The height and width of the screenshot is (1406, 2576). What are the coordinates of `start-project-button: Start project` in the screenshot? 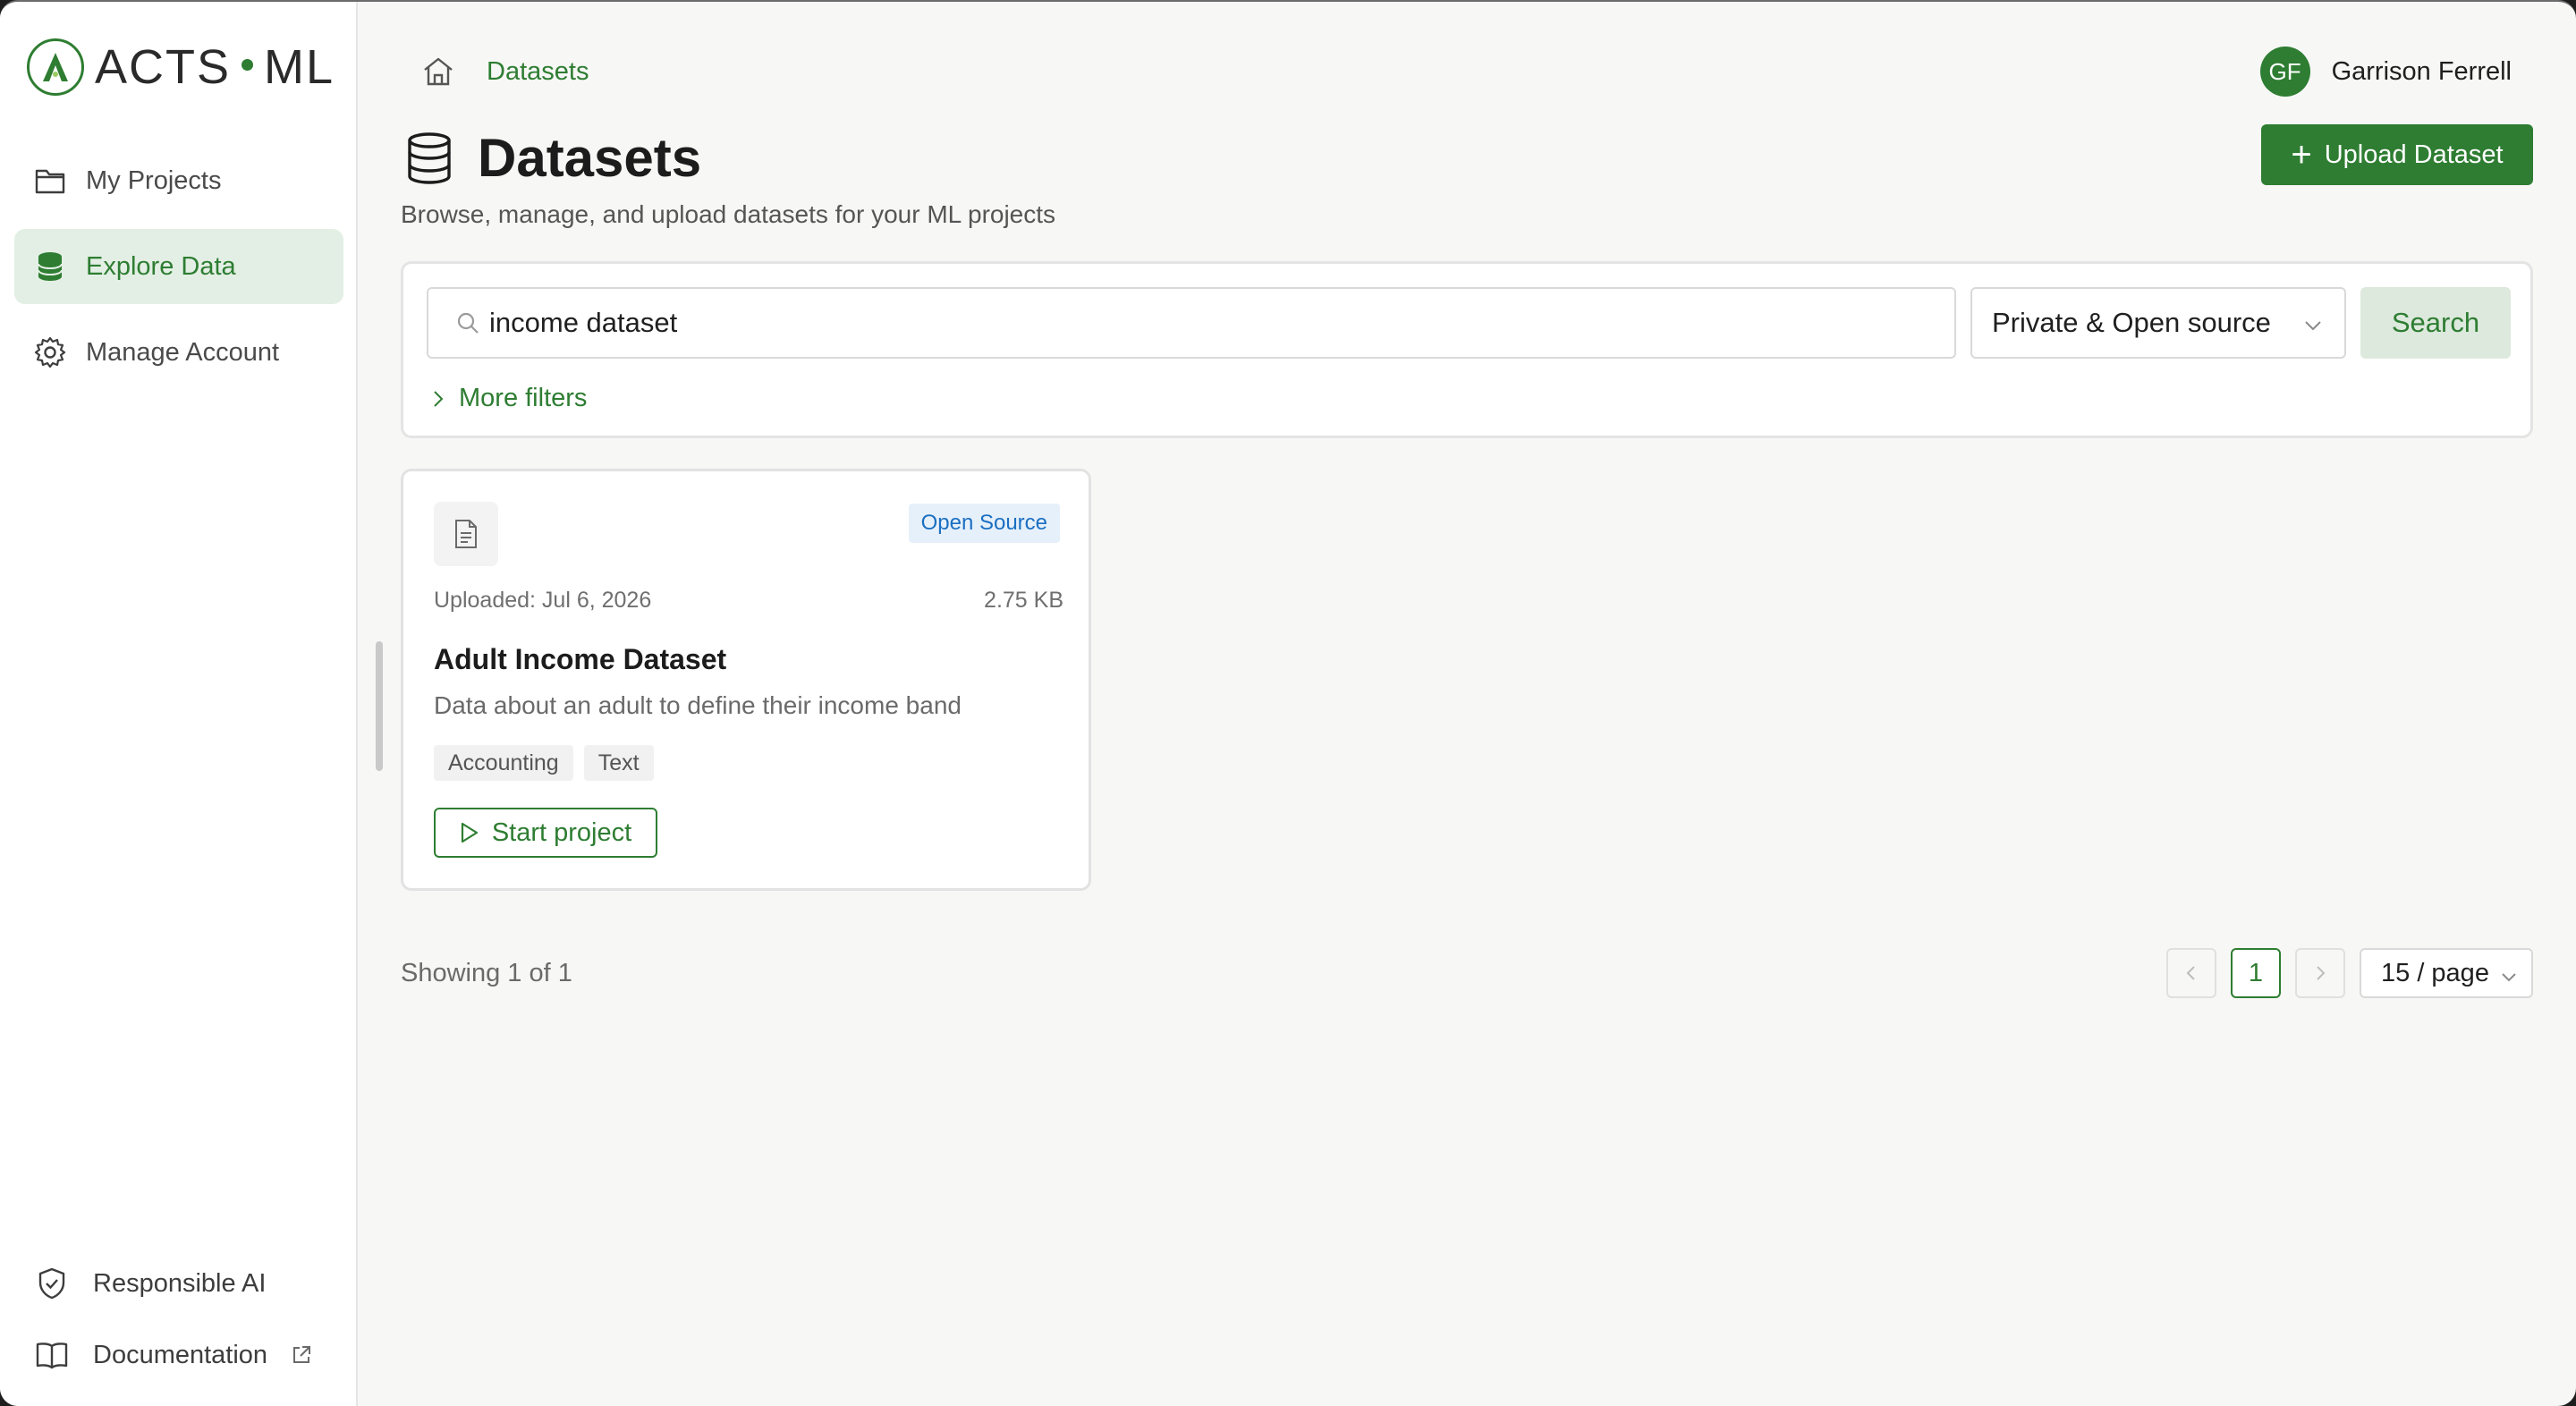 It's located at (545, 833).